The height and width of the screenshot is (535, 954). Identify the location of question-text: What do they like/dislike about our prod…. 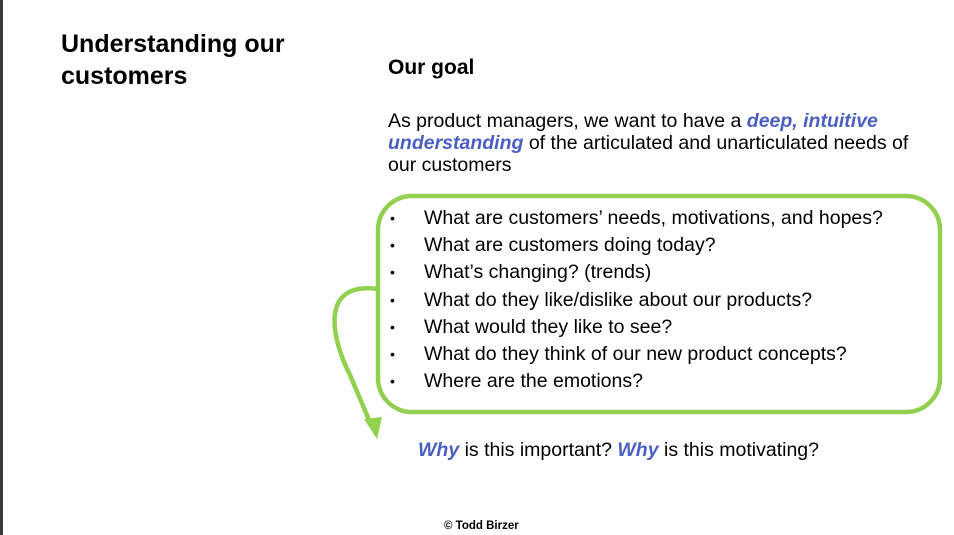
(618, 299).